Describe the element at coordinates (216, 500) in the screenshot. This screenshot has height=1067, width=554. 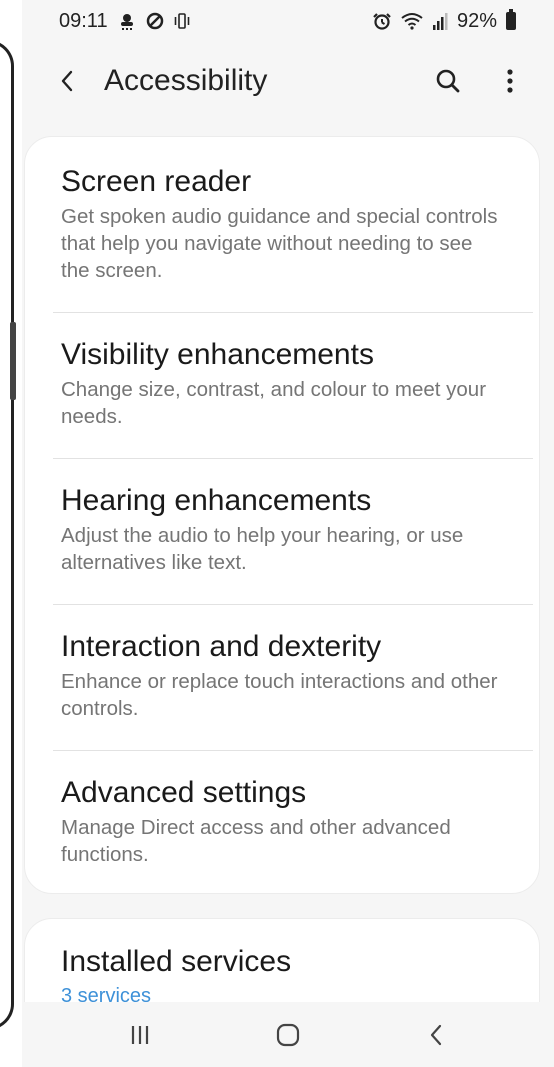
I see `menu-item-title: Hearing enhancements` at that location.